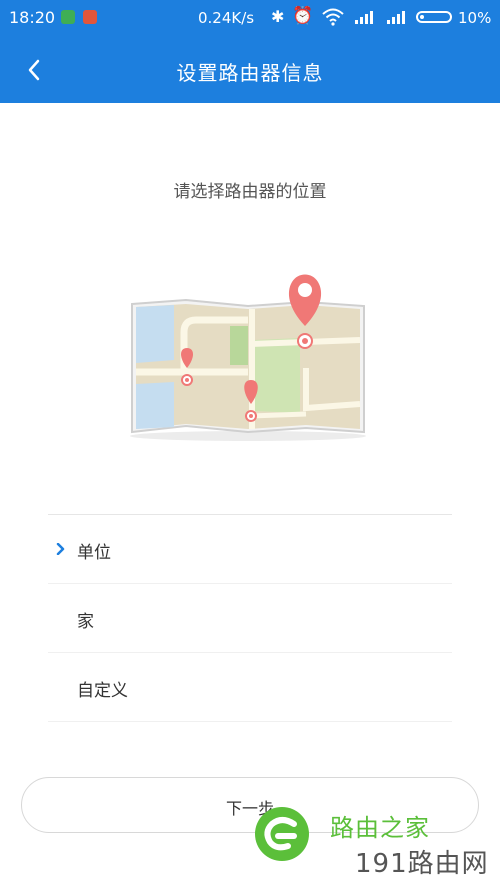 This screenshot has height=889, width=500. What do you see at coordinates (303, 16) in the screenshot?
I see `alarm-icon: ⏰` at bounding box center [303, 16].